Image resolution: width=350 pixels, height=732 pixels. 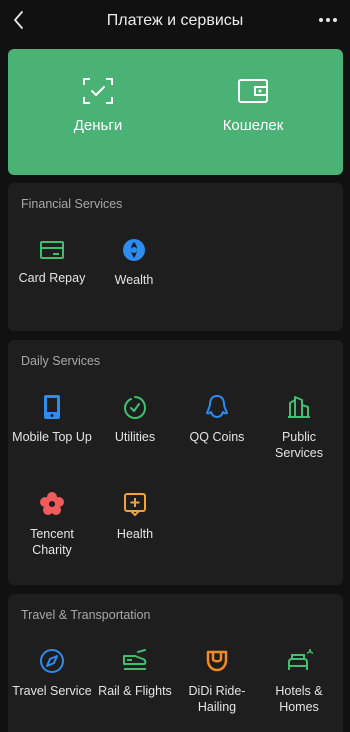 What do you see at coordinates (98, 125) in the screenshot?
I see `money-label: Деньги` at bounding box center [98, 125].